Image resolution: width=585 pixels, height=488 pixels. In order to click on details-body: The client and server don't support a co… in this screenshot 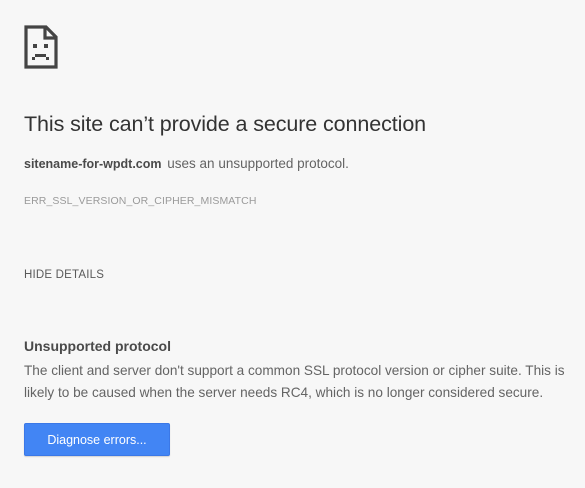, I will do `click(294, 381)`.